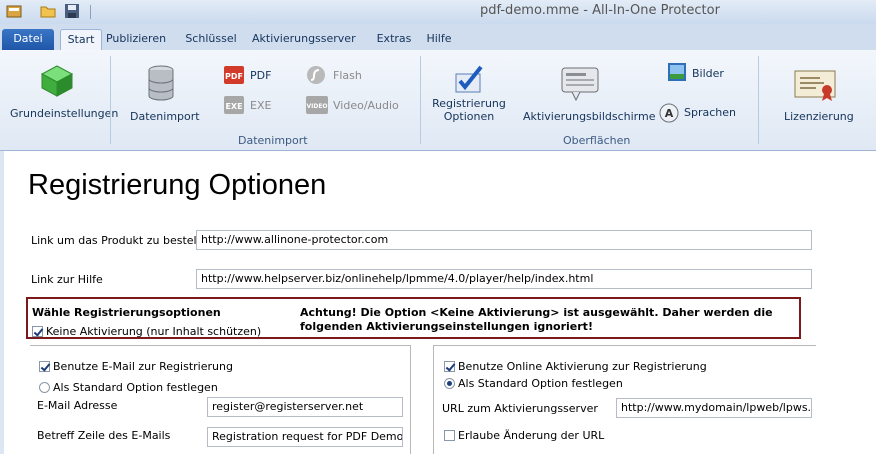  Describe the element at coordinates (44, 387) in the screenshot. I see `email-default-radio` at that location.